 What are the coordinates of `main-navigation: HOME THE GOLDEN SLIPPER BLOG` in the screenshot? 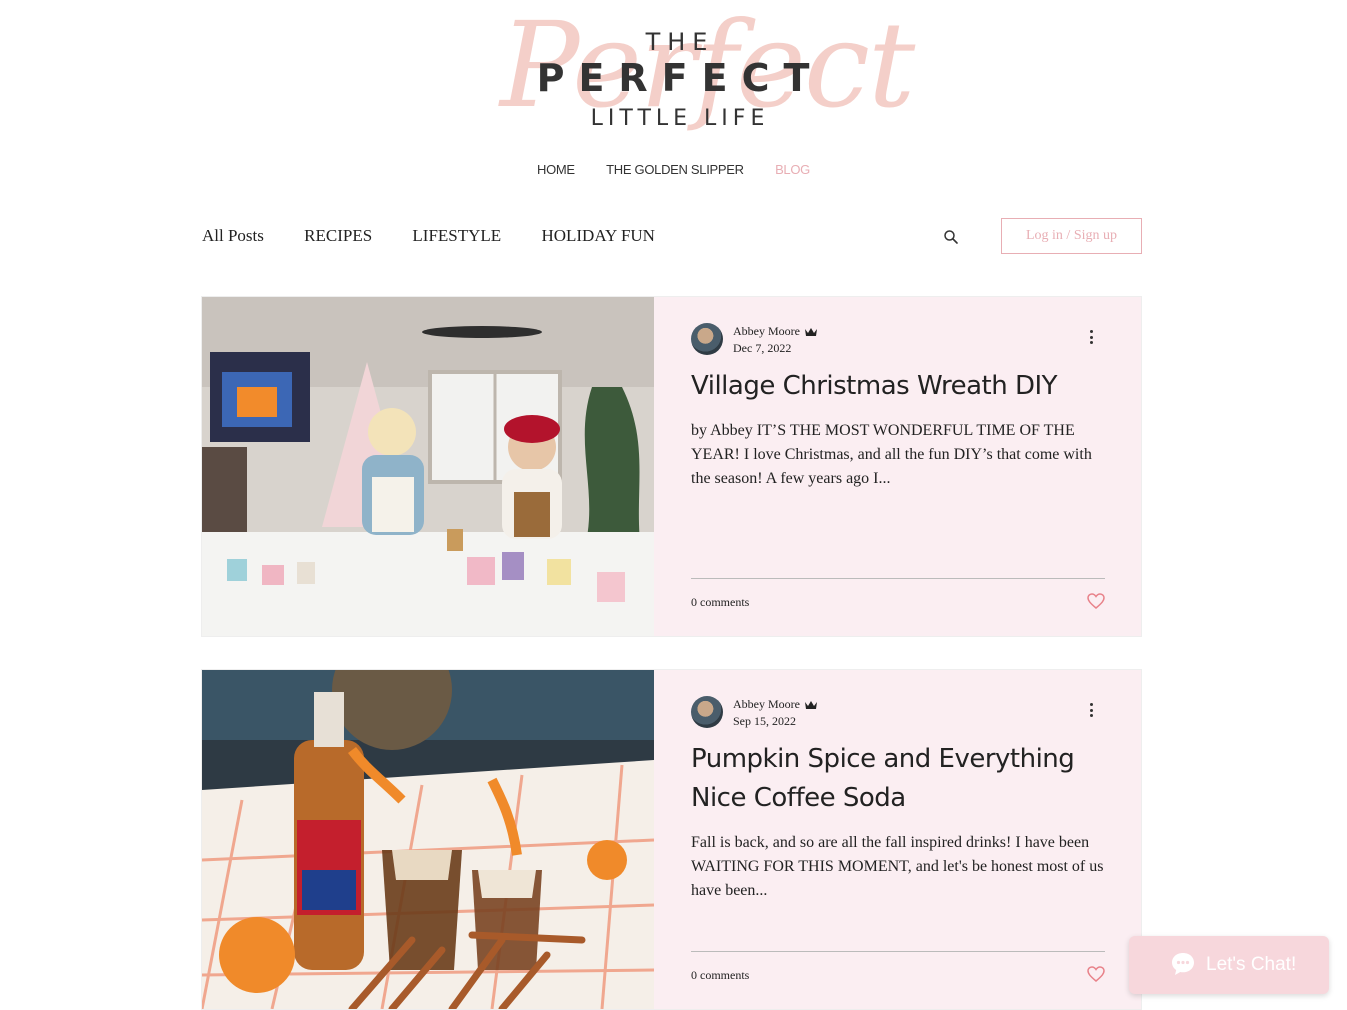 It's located at (673, 169).